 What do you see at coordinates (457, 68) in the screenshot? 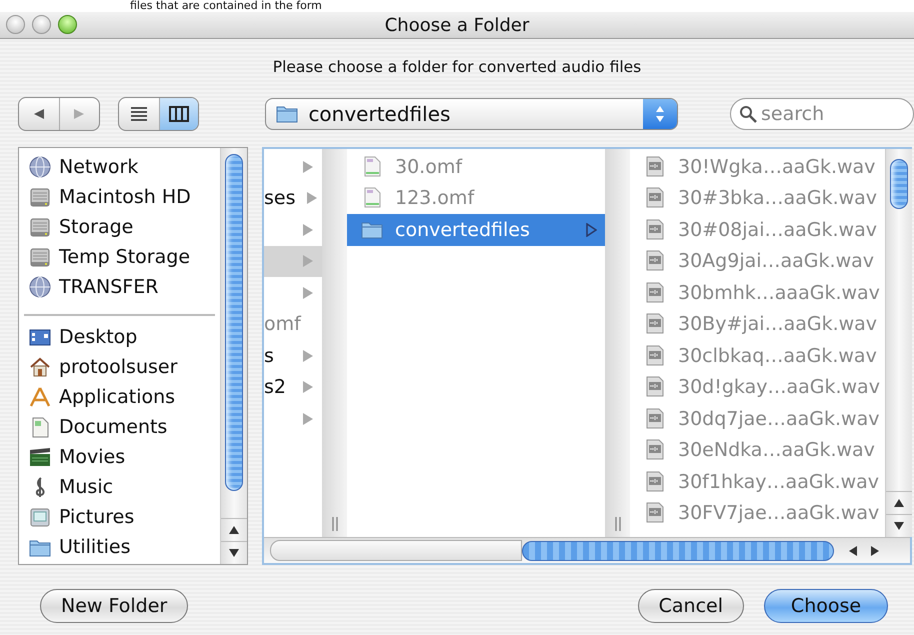
I see `prompt-text: Please choose a folder for converted audio files` at bounding box center [457, 68].